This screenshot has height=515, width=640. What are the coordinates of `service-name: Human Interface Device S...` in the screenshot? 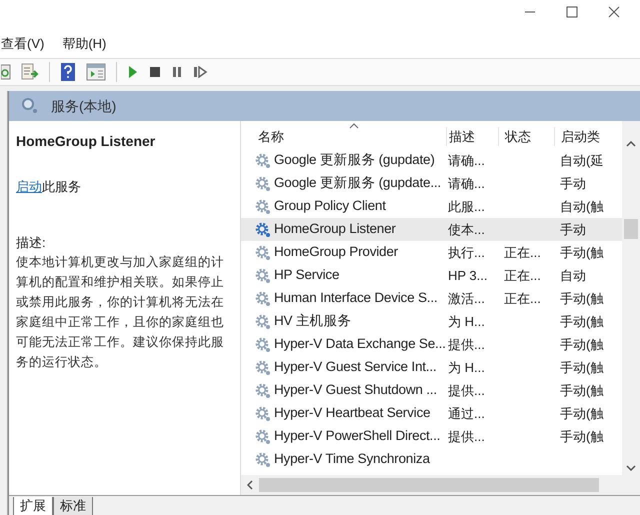 It's located at (356, 298).